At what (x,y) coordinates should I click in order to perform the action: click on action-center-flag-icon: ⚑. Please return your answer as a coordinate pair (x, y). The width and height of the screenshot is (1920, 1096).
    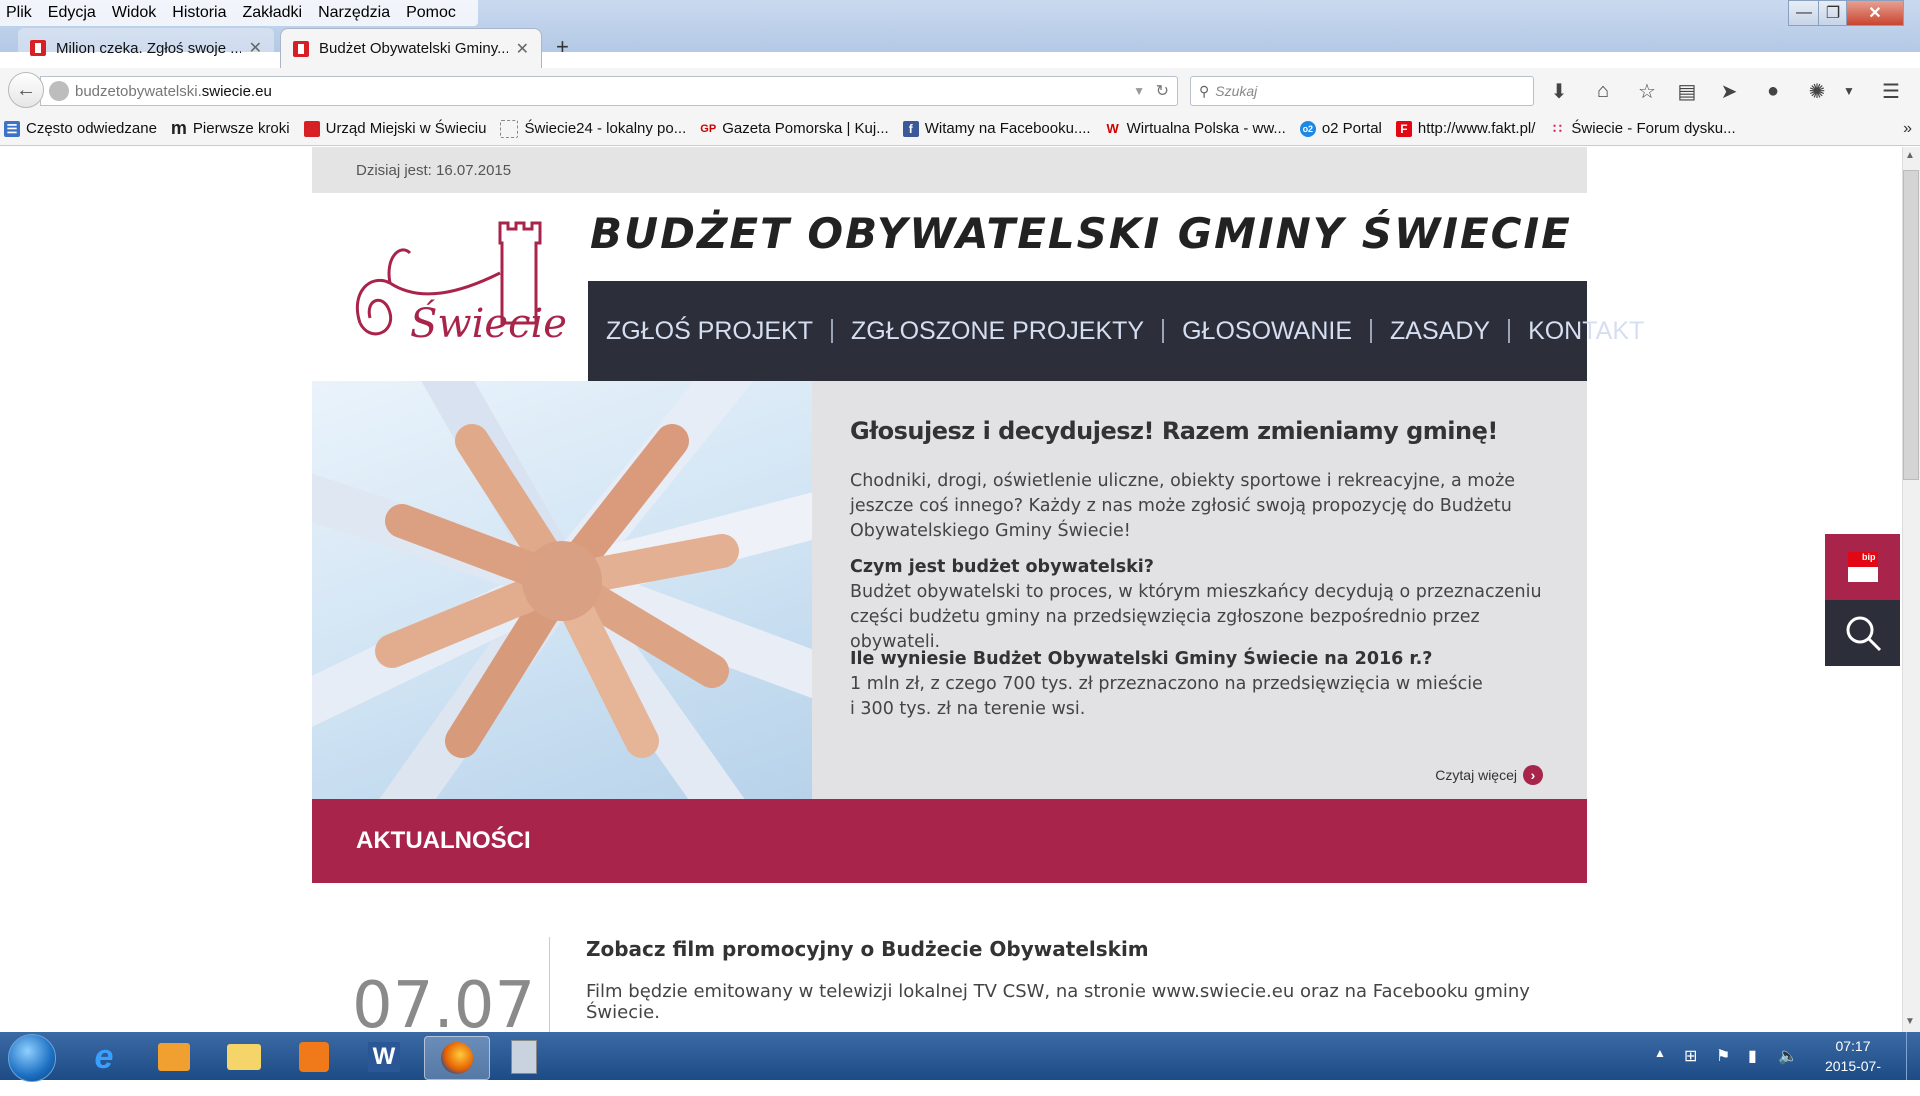
    Looking at the image, I should click on (1723, 1056).